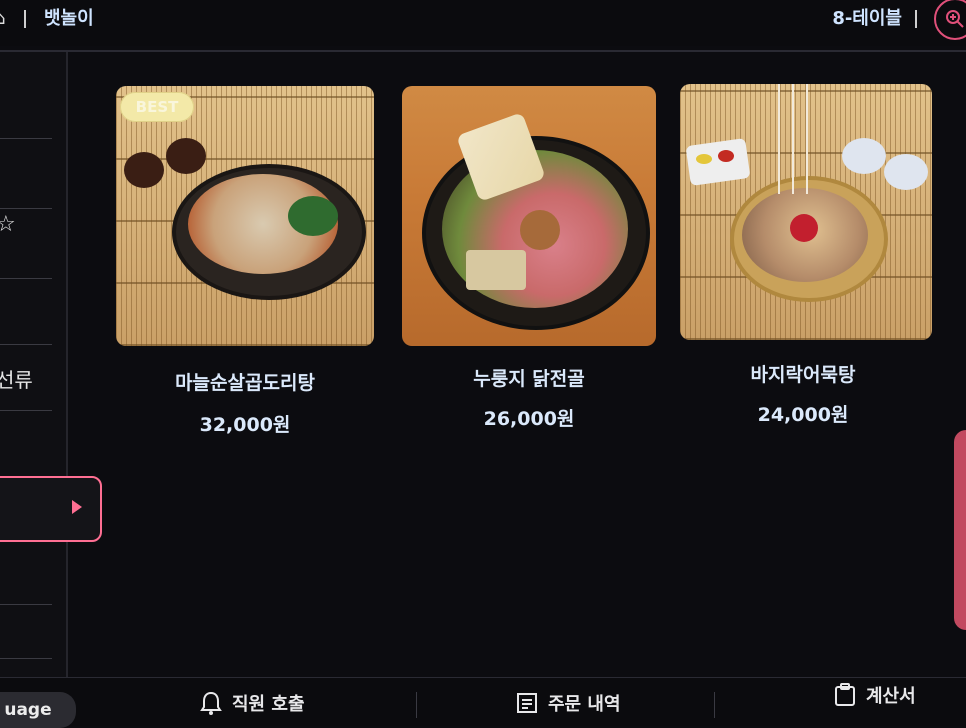 This screenshot has height=728, width=966. What do you see at coordinates (8, 224) in the screenshot?
I see `sidebar-item-favorites: ☆` at bounding box center [8, 224].